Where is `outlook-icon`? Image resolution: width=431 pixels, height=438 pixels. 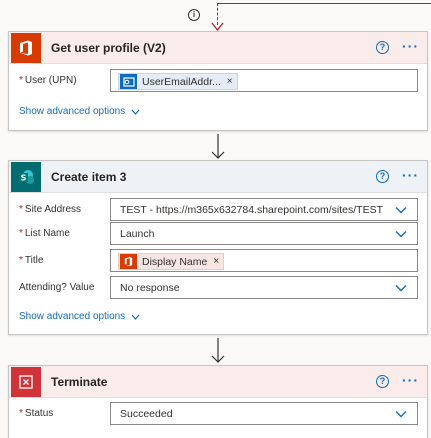 outlook-icon is located at coordinates (128, 81).